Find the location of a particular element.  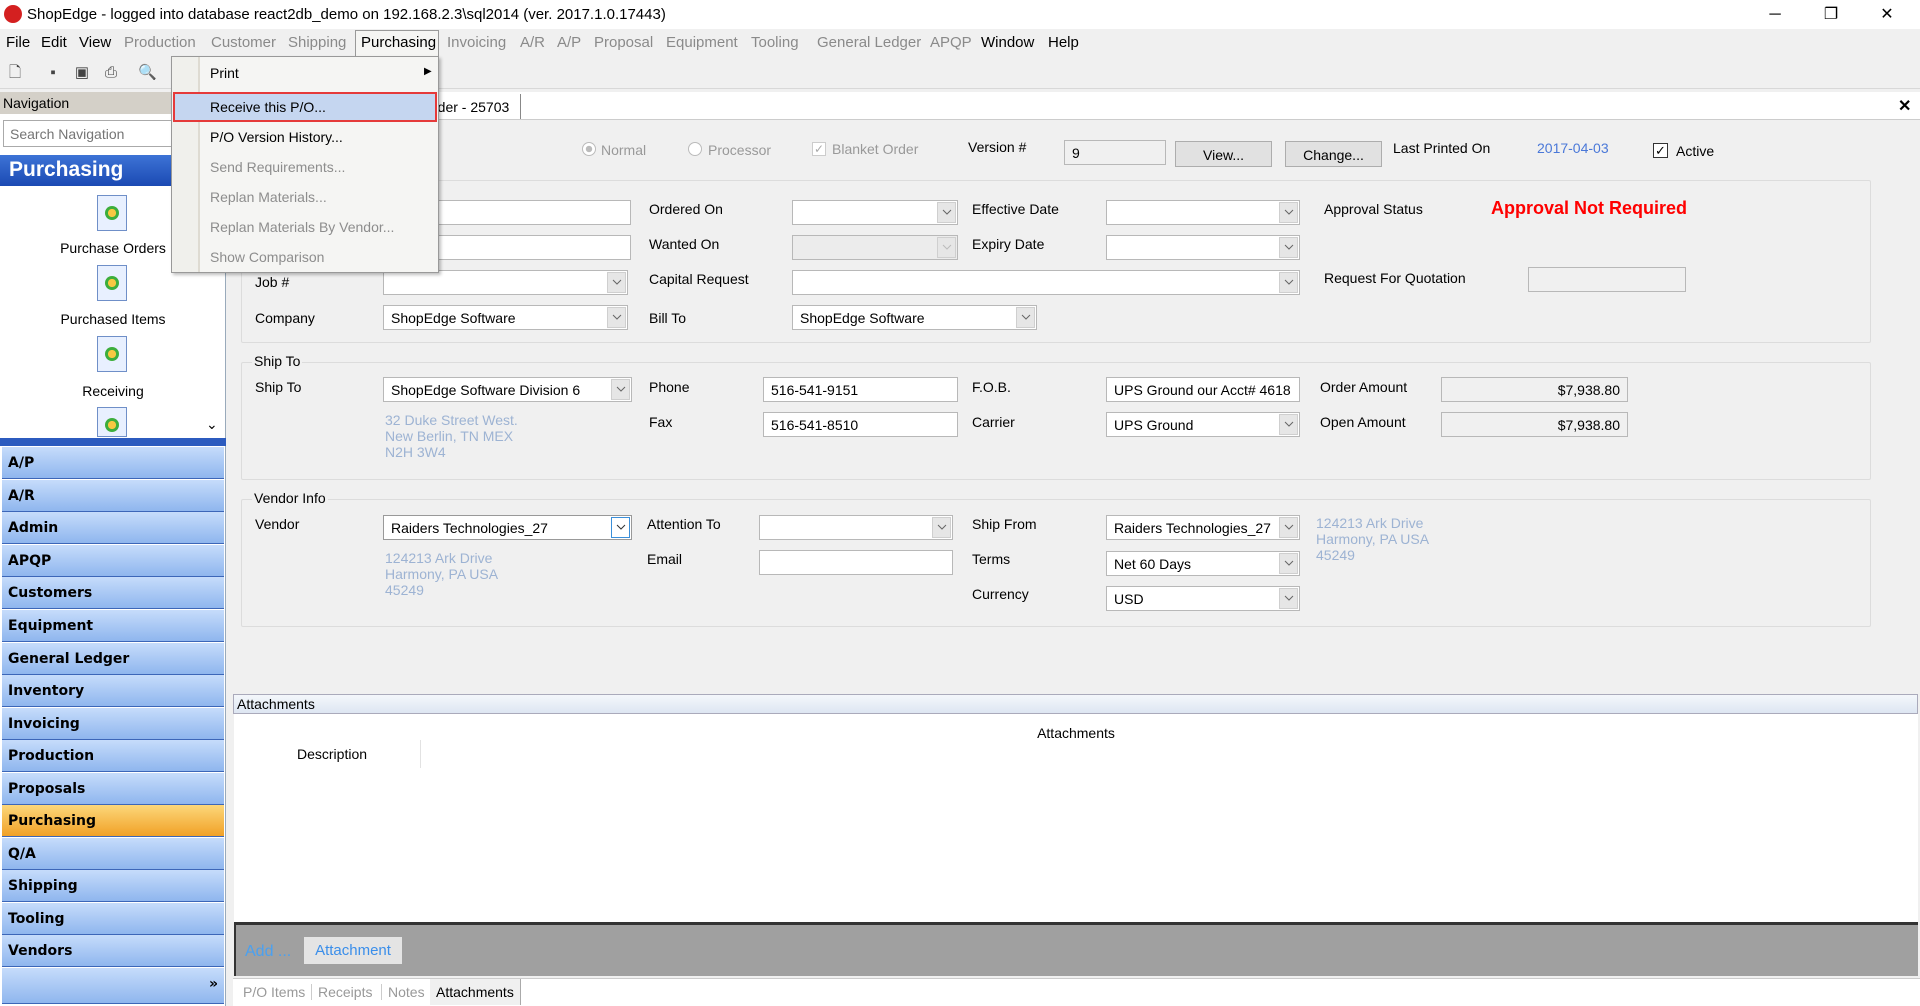

menu-item-print: Print is located at coordinates (224, 73).